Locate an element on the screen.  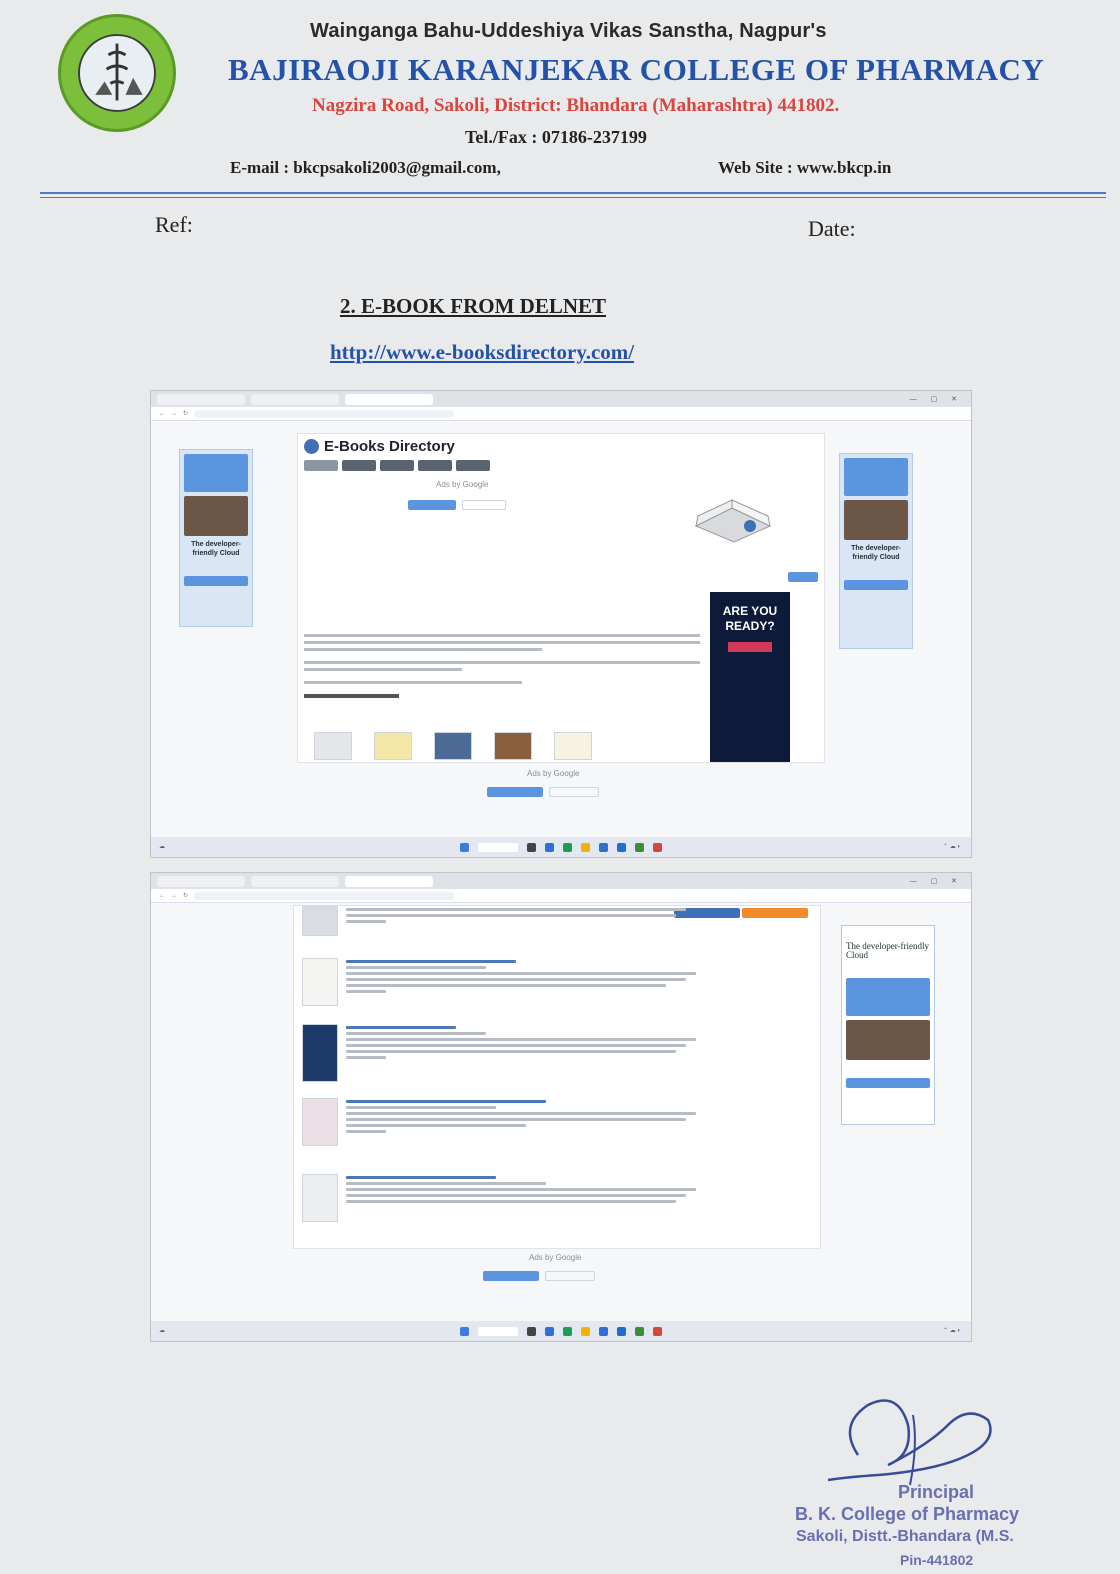
ref-label: Ref: is located at coordinates (174, 224).